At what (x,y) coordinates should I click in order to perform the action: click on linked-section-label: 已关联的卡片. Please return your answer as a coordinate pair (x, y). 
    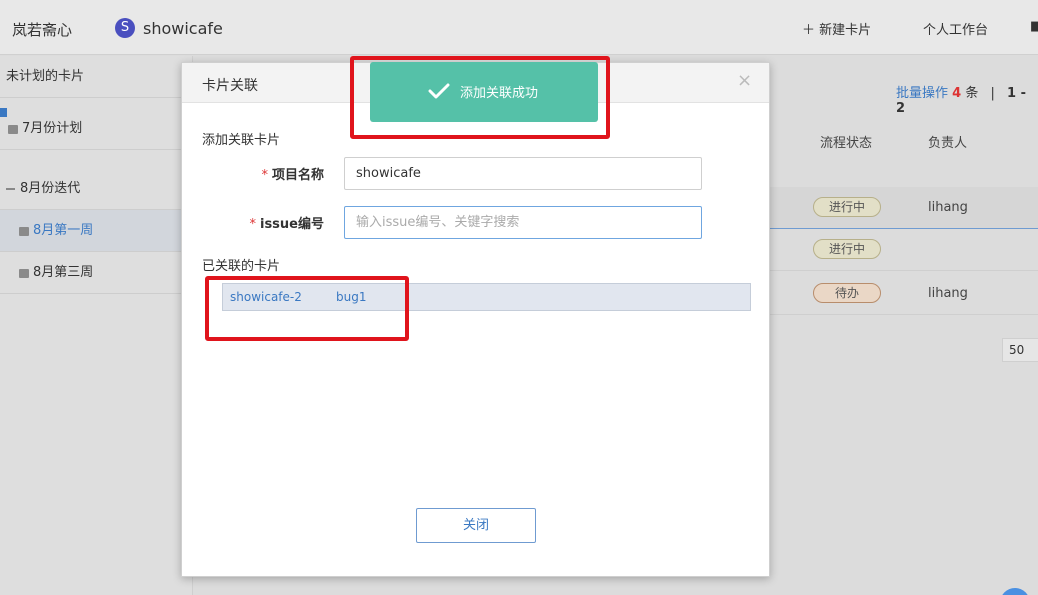
    Looking at the image, I should click on (241, 266).